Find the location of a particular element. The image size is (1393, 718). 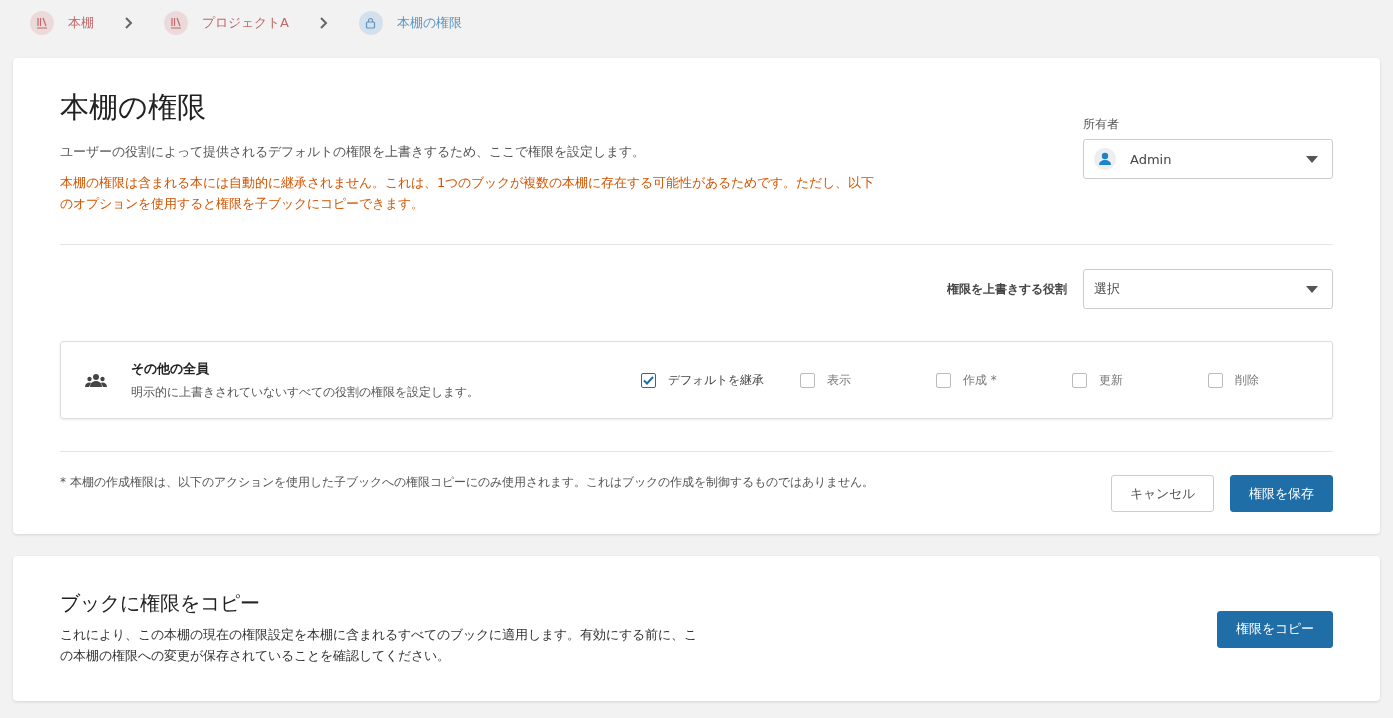

breadcrumb-link: 本棚 is located at coordinates (62, 23).